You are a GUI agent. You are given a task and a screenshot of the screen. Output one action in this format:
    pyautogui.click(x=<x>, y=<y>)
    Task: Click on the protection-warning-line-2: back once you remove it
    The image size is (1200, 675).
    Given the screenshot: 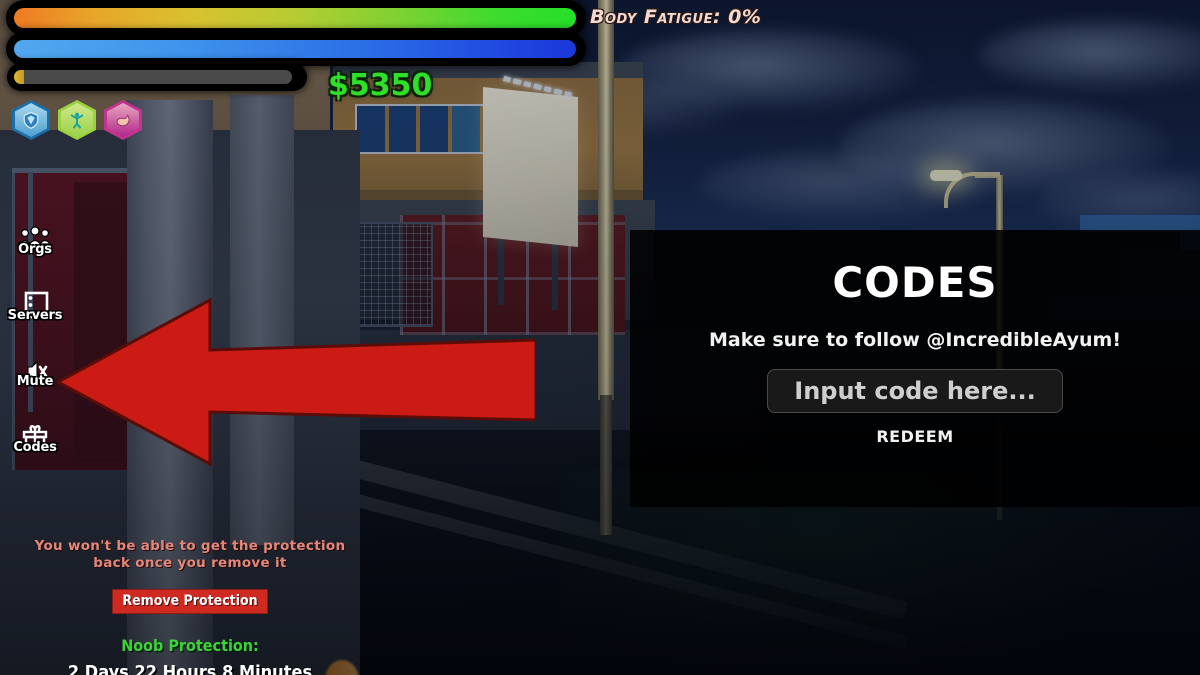 What is the action you would take?
    pyautogui.click(x=190, y=563)
    